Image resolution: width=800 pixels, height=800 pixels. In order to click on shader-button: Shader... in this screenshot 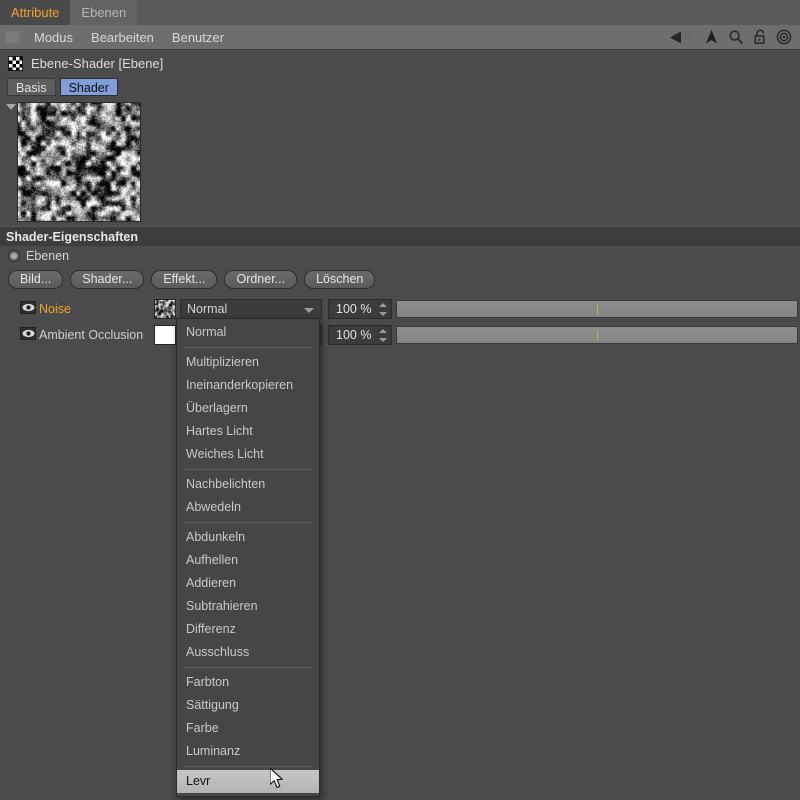, I will do `click(107, 279)`.